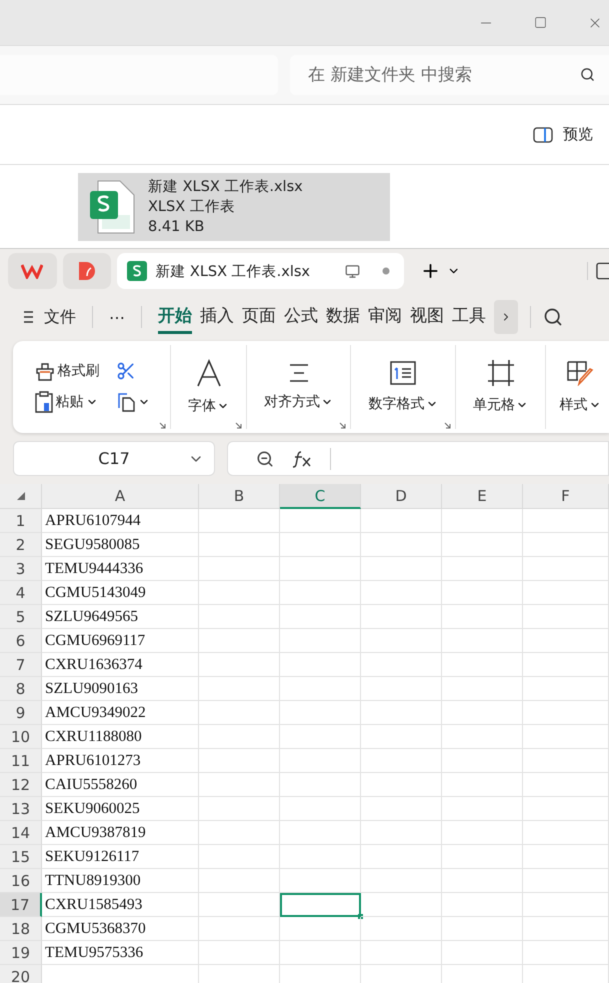  I want to click on table-cell: CXRU1585493, so click(120, 905).